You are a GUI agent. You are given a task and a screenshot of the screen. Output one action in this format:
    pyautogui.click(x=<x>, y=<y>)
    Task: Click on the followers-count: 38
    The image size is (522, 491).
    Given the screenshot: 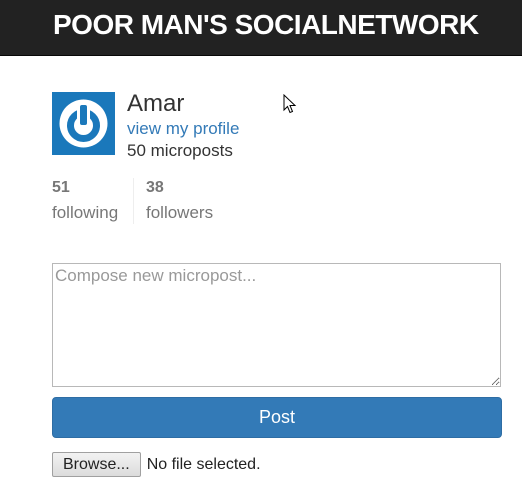 What is the action you would take?
    pyautogui.click(x=155, y=187)
    